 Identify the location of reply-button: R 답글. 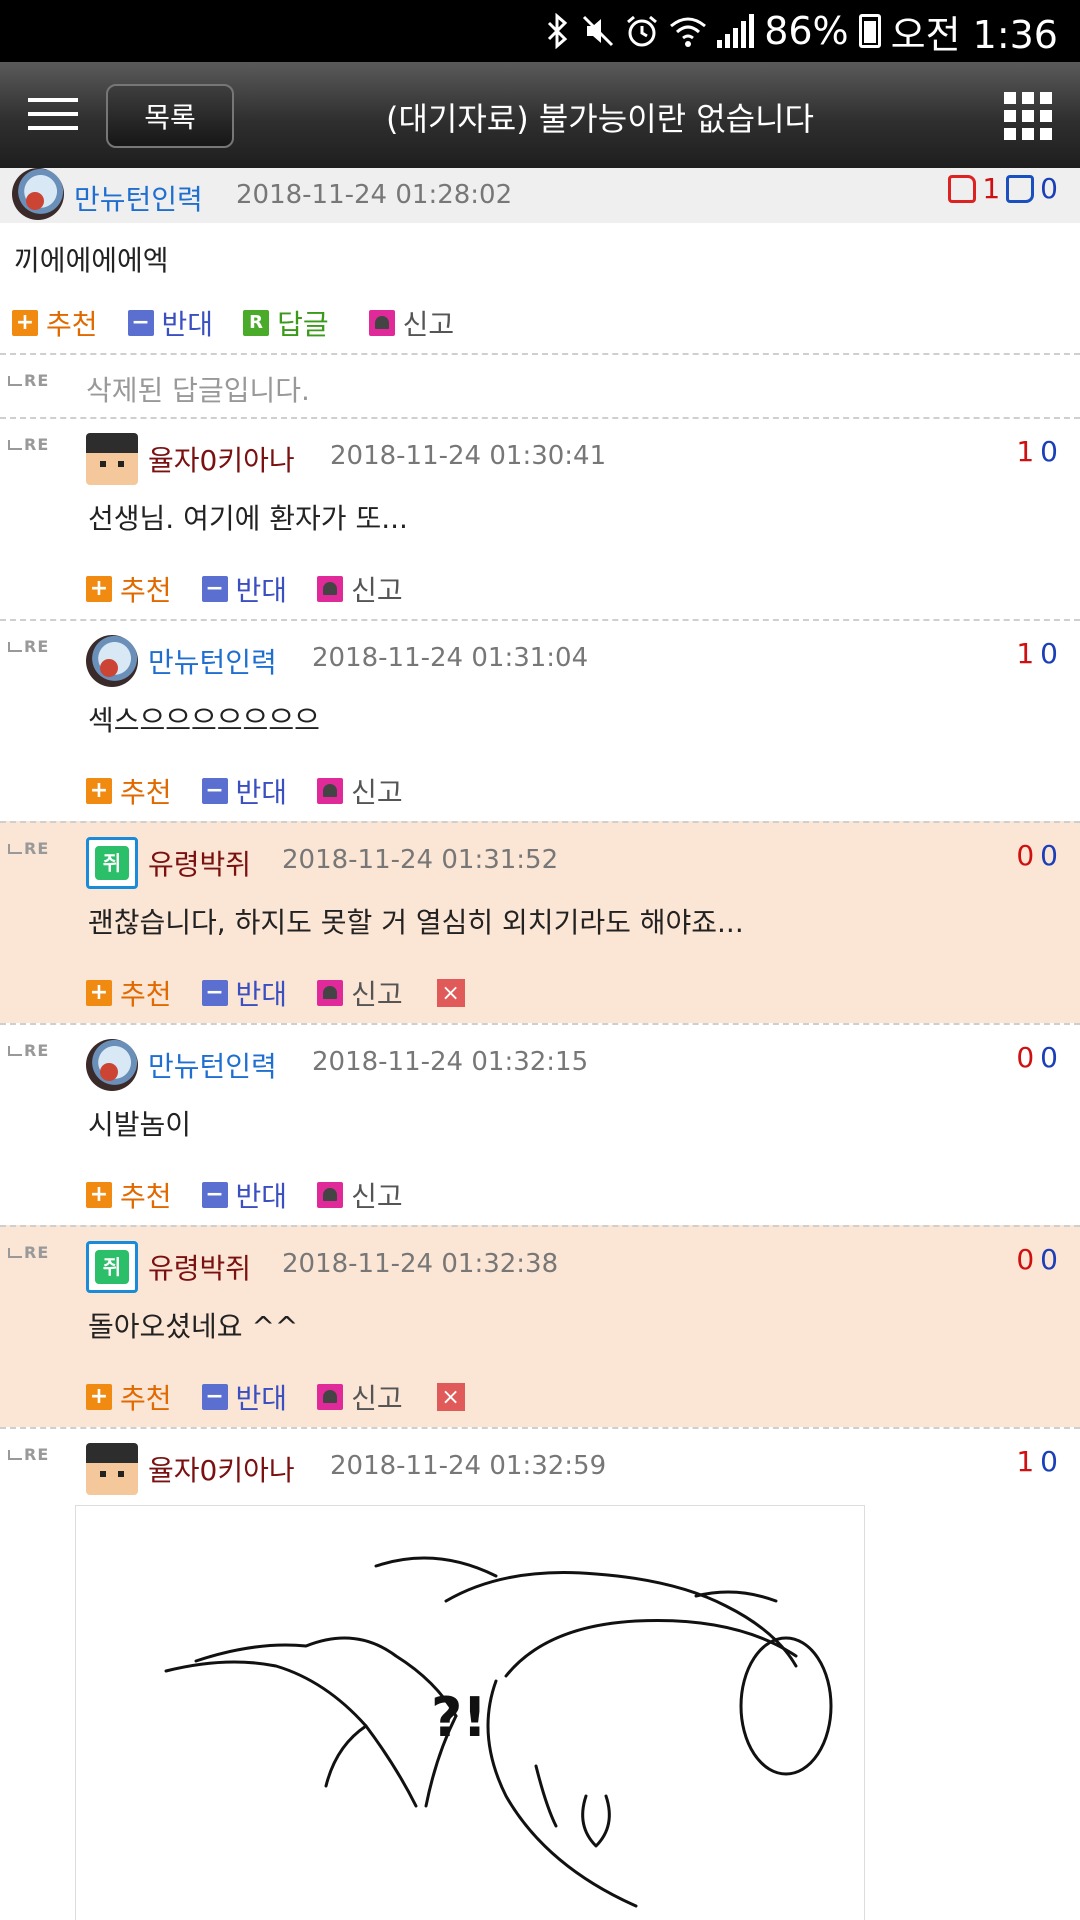
(286, 323).